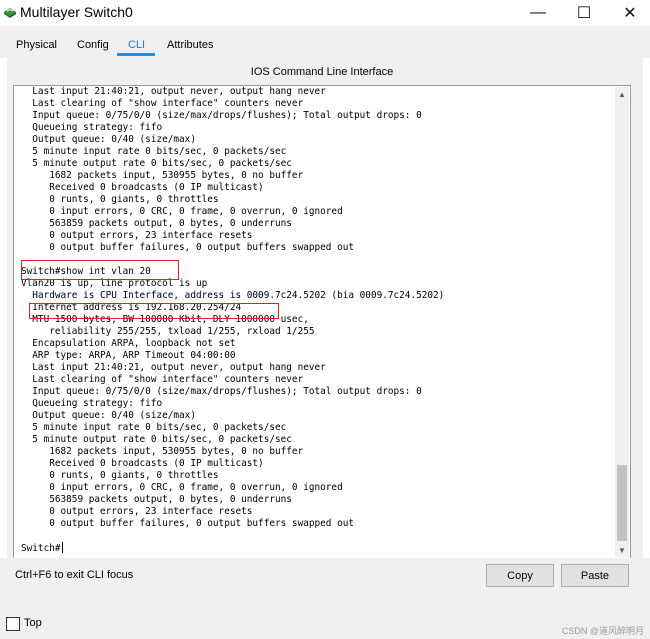  I want to click on panel-title: IOS Command Line Interface, so click(322, 72).